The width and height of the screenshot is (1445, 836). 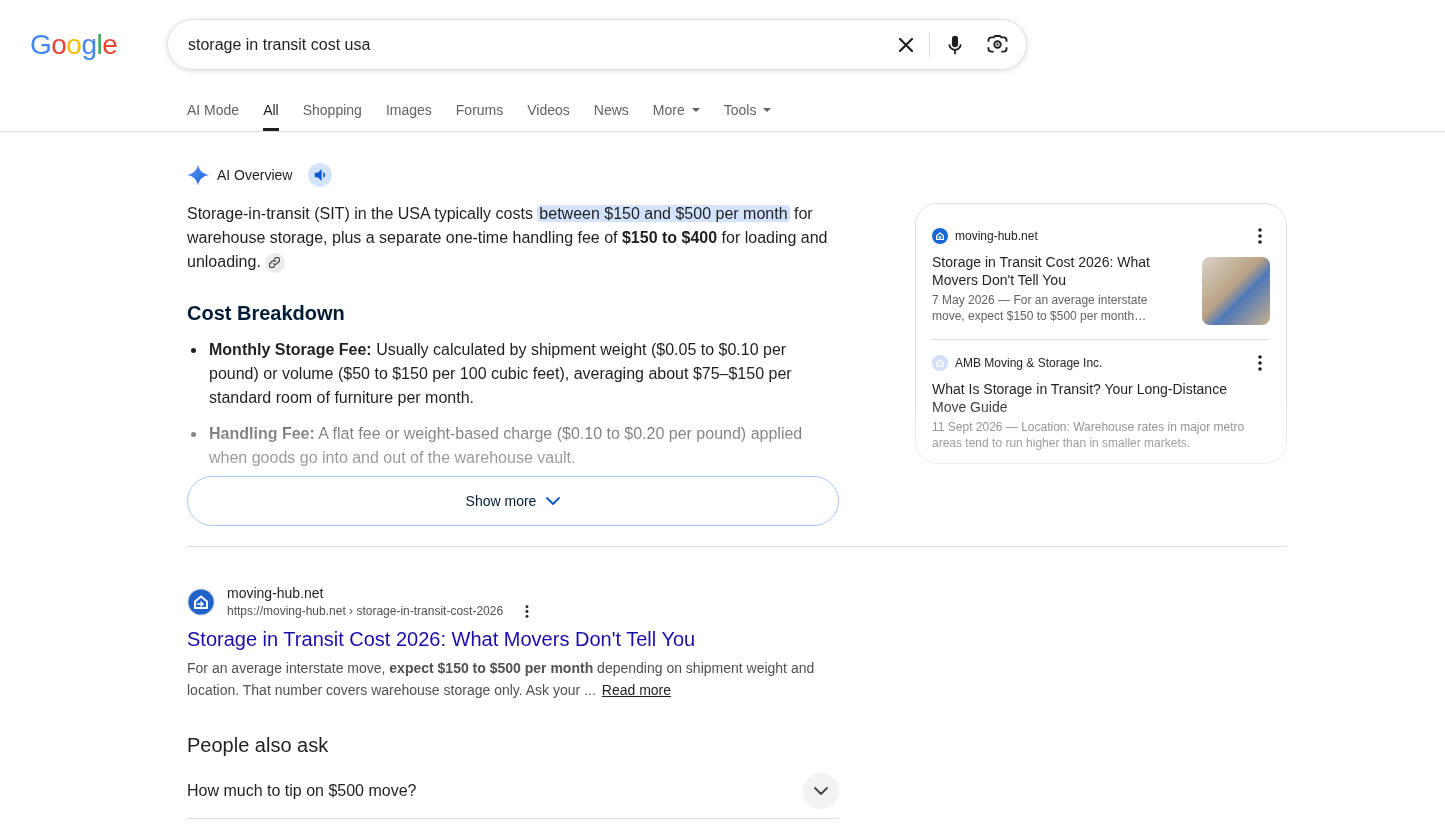 What do you see at coordinates (955, 44) in the screenshot?
I see `mic-icon` at bounding box center [955, 44].